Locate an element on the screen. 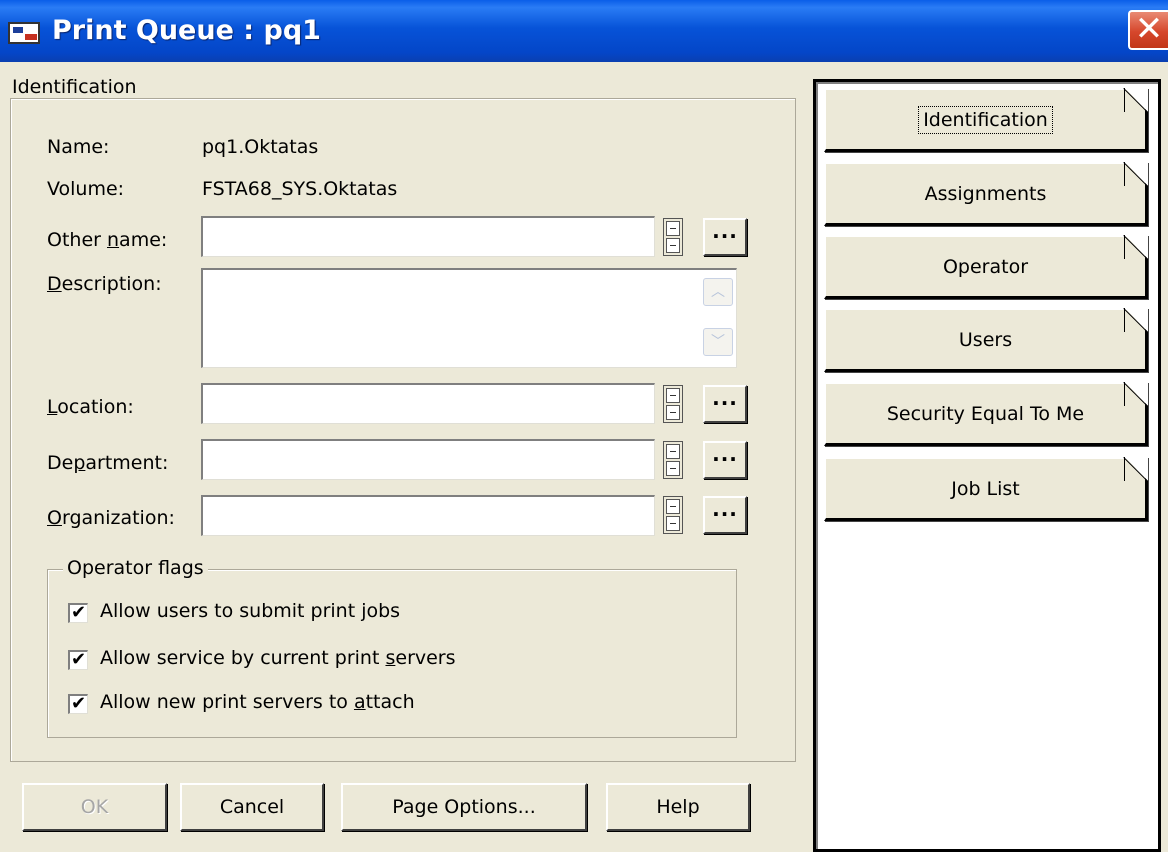 The width and height of the screenshot is (1168, 852). allow-submit-jobs-label: Allow users to submit print jobs is located at coordinates (250, 611).